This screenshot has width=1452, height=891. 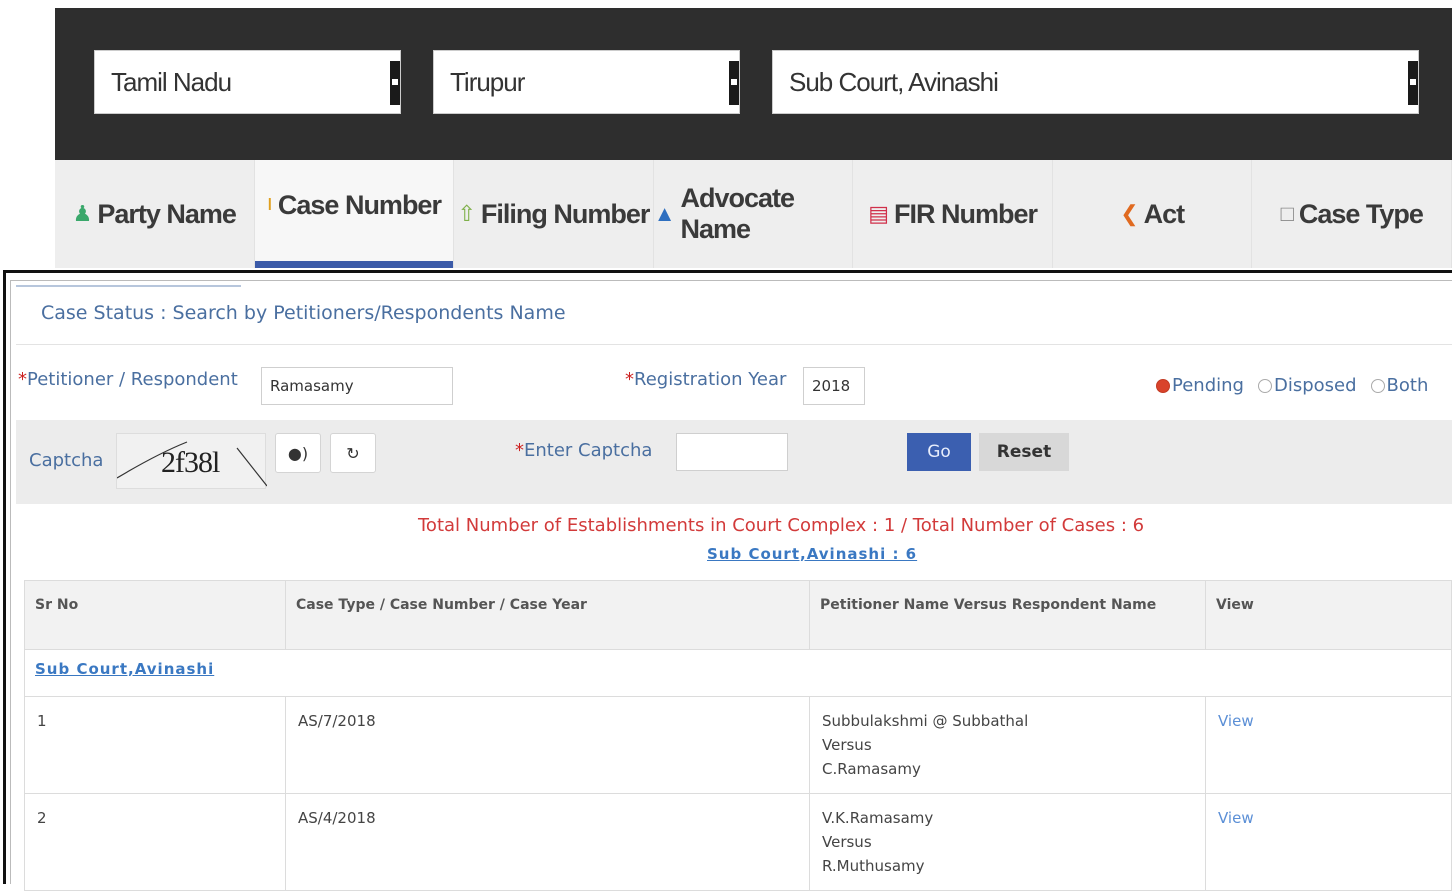 I want to click on captcha-label: Captcha, so click(x=66, y=460).